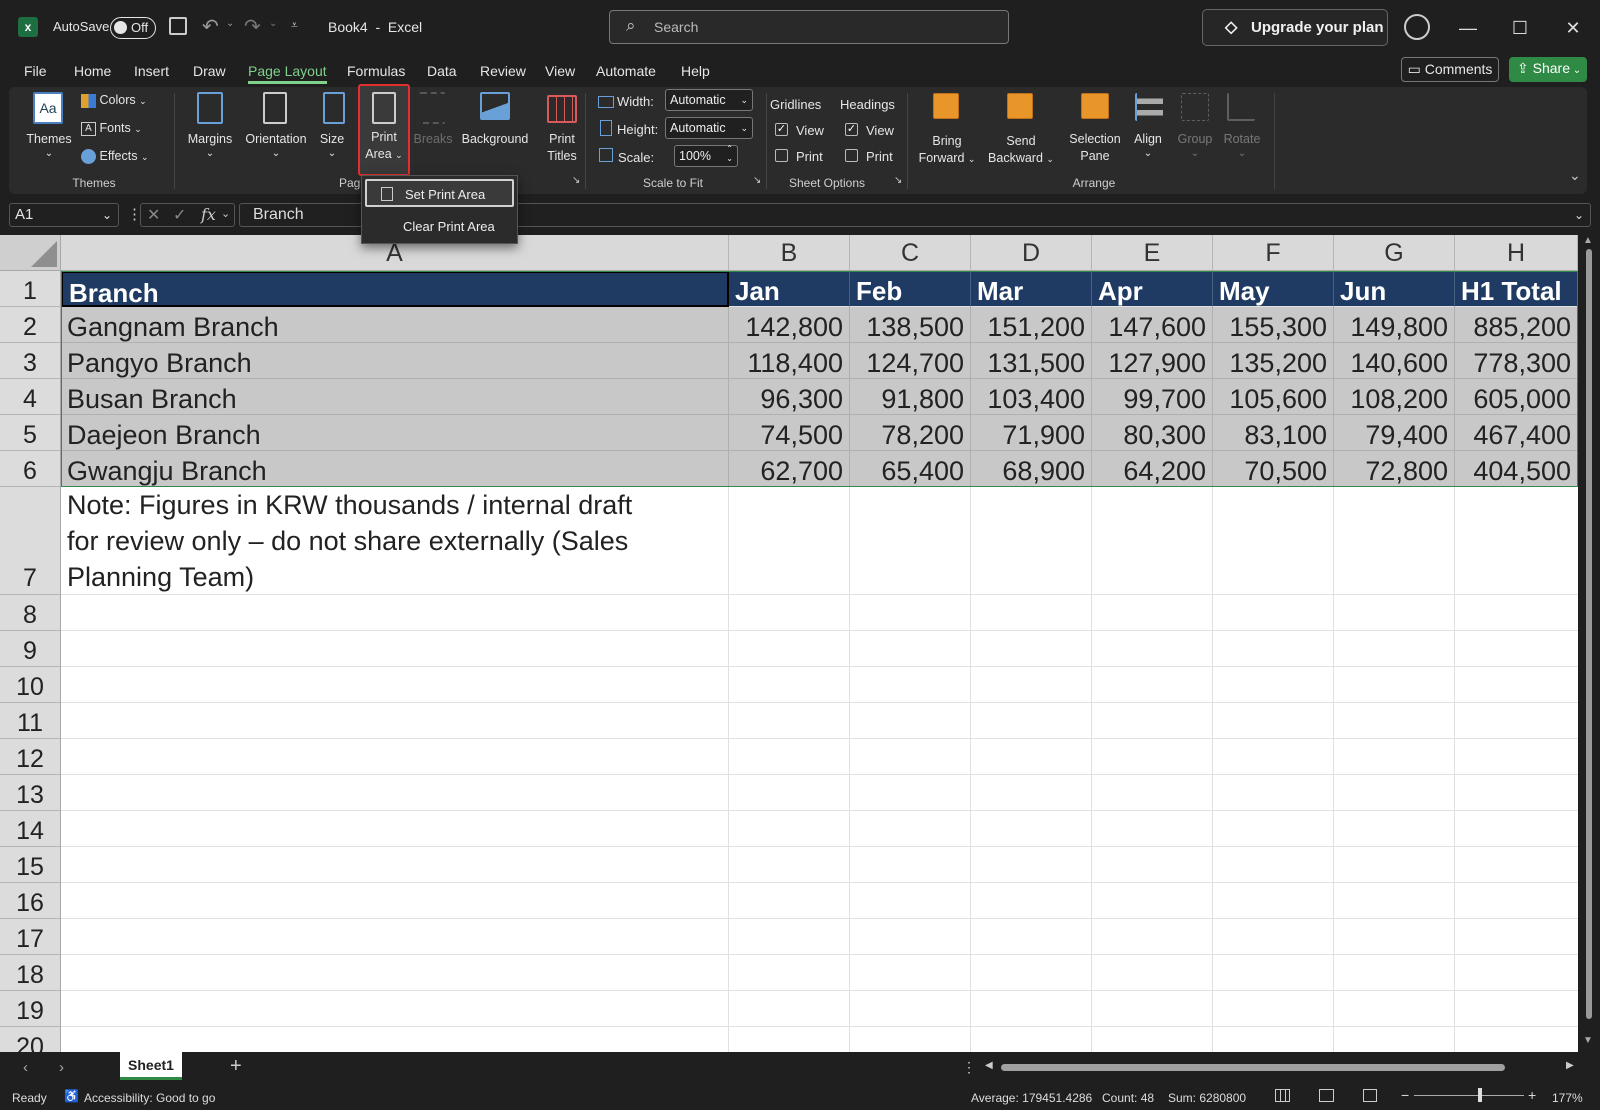 The image size is (1600, 1110). I want to click on table-cell: Gangnam Branch, so click(395, 325).